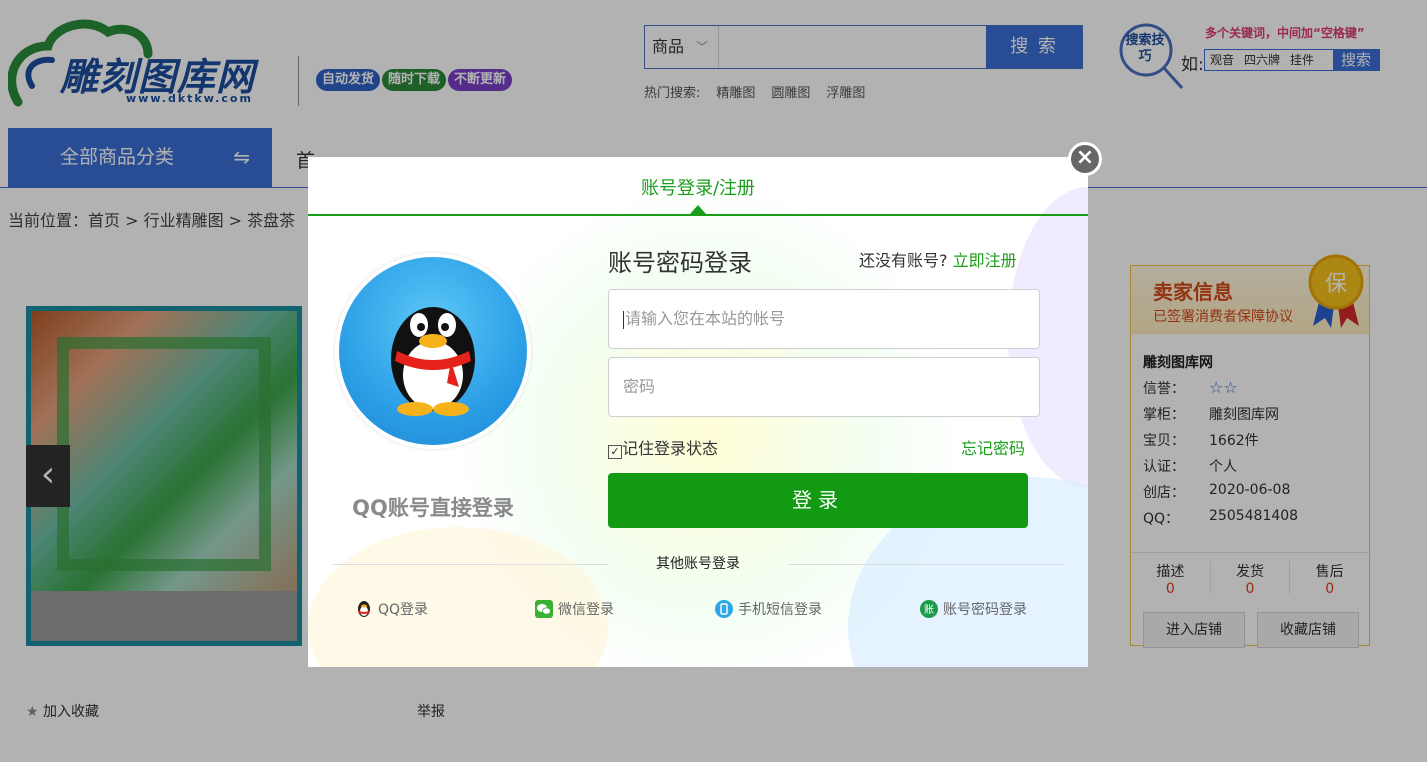  What do you see at coordinates (824, 387) in the screenshot?
I see `password-field: 密码` at bounding box center [824, 387].